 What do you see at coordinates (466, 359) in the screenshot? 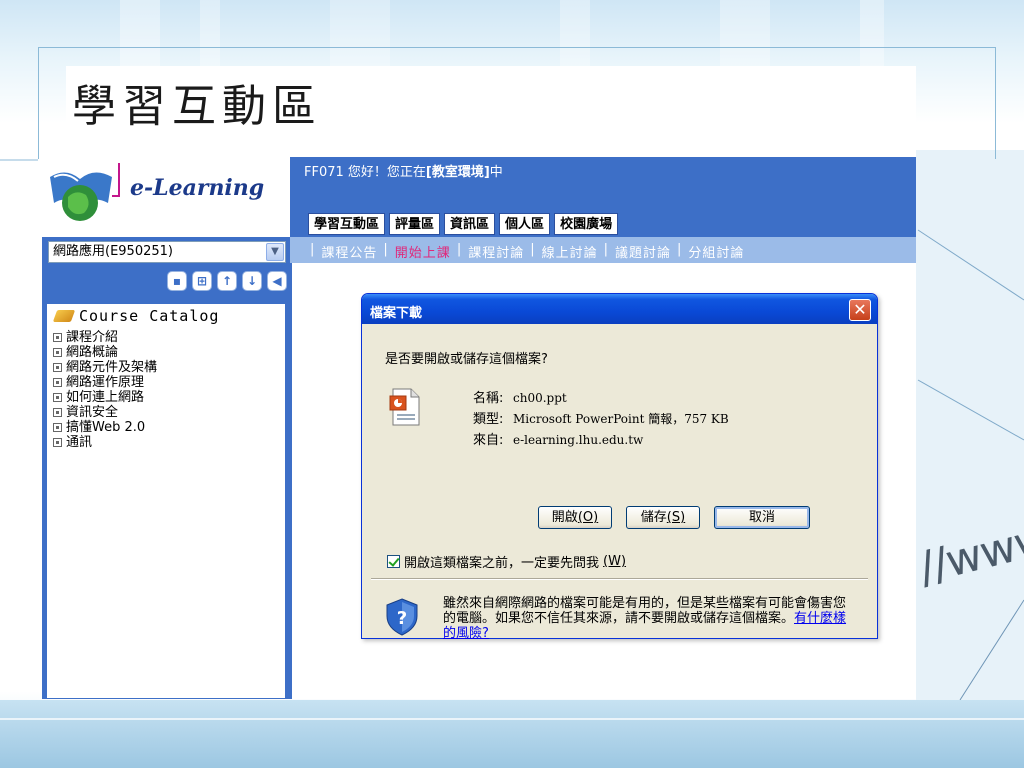
I see `dialog-question: 是否要開啟或儲存這個檔案?` at bounding box center [466, 359].